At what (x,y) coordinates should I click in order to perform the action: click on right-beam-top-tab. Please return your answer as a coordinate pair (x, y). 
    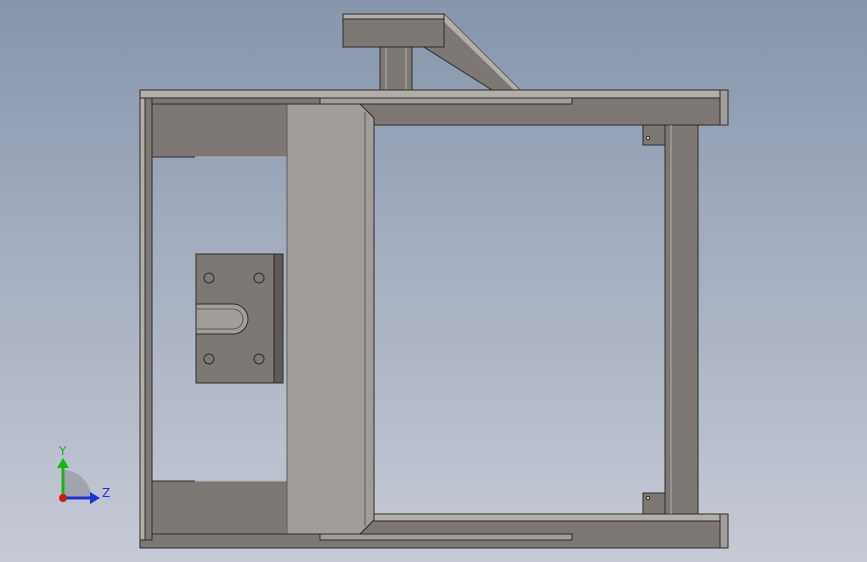
    Looking at the image, I should click on (654, 135).